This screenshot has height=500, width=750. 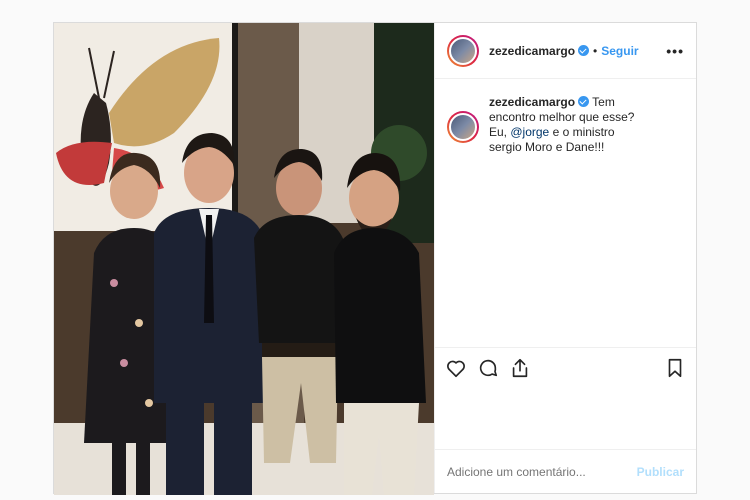 I want to click on header-username: zezedicamargo, so click(x=532, y=51).